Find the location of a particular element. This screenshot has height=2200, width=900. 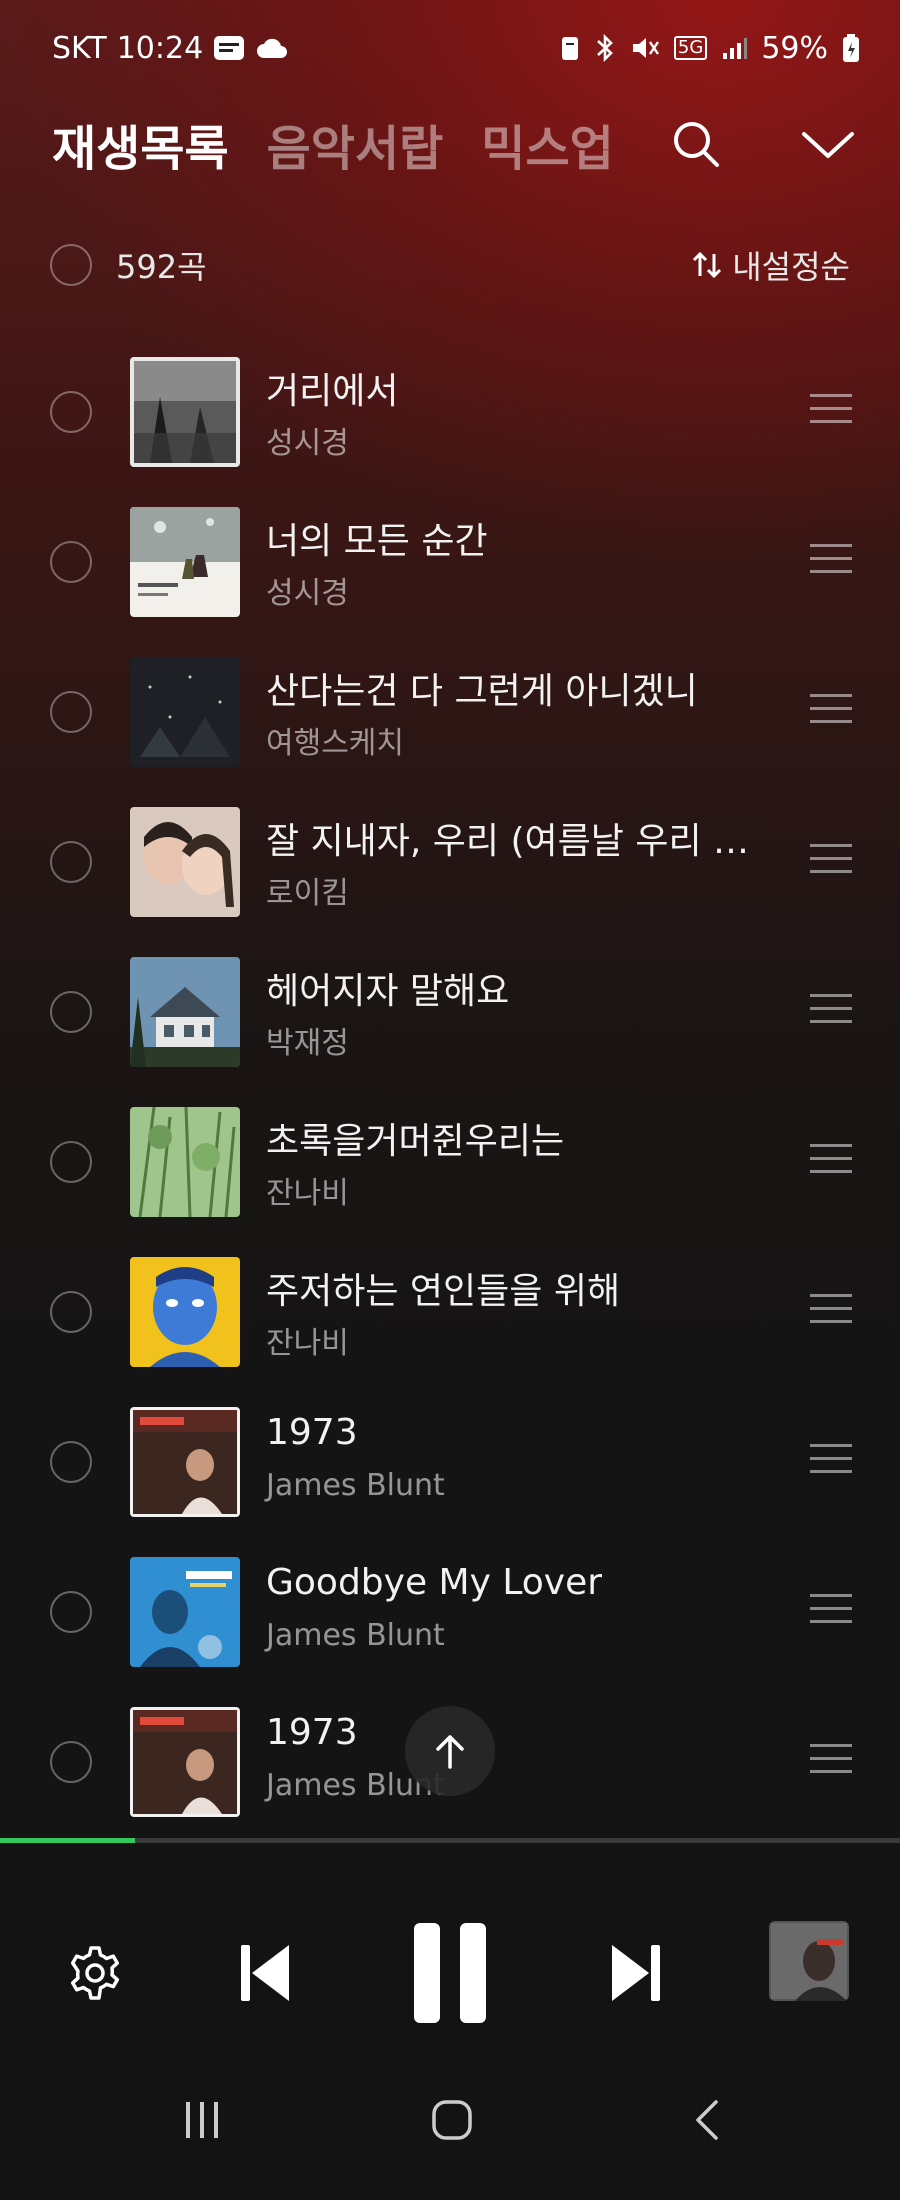

recent-apps-icon is located at coordinates (202, 2120).